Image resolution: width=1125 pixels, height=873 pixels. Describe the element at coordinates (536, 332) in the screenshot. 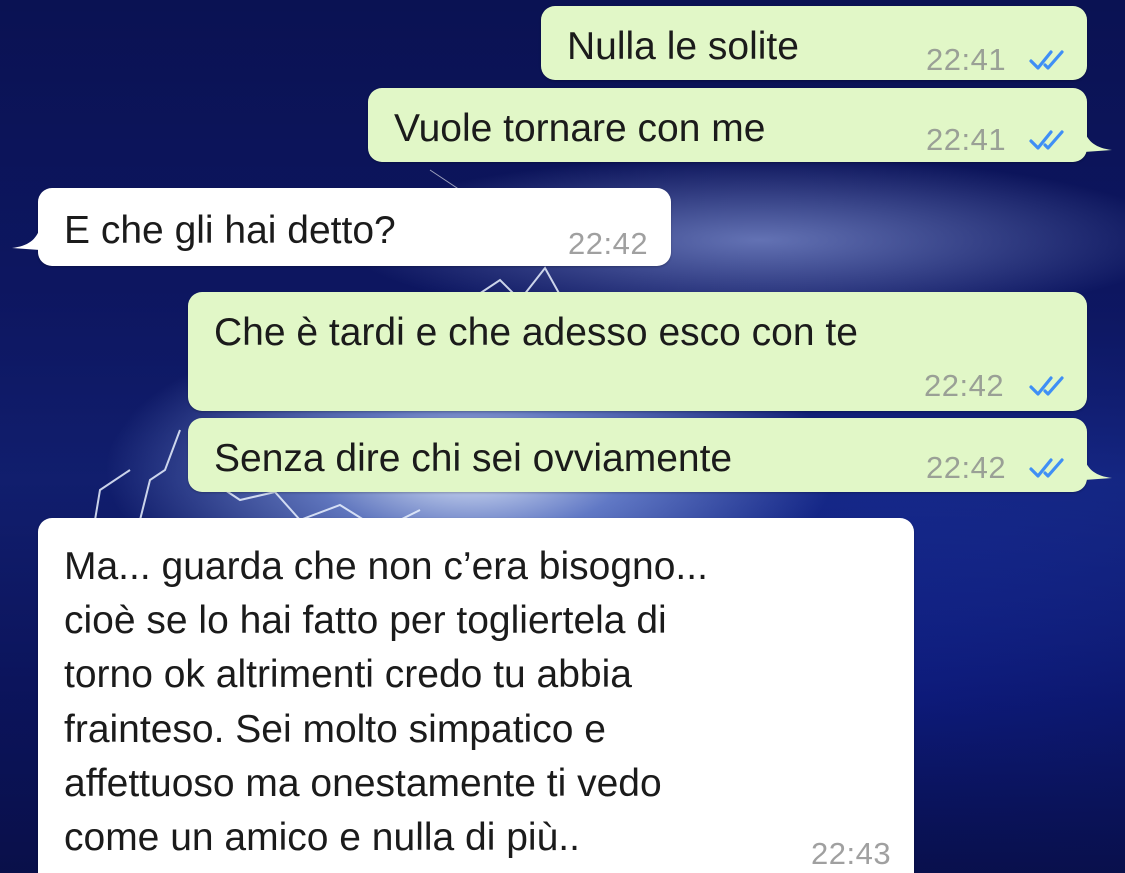

I see `message-text: Che è tardi e che adesso esco con te` at that location.